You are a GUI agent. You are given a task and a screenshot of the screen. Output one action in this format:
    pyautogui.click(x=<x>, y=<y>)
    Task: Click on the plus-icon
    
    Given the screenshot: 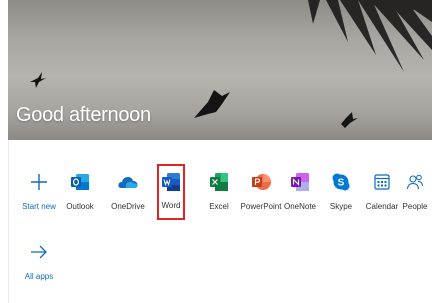 What is the action you would take?
    pyautogui.click(x=39, y=182)
    